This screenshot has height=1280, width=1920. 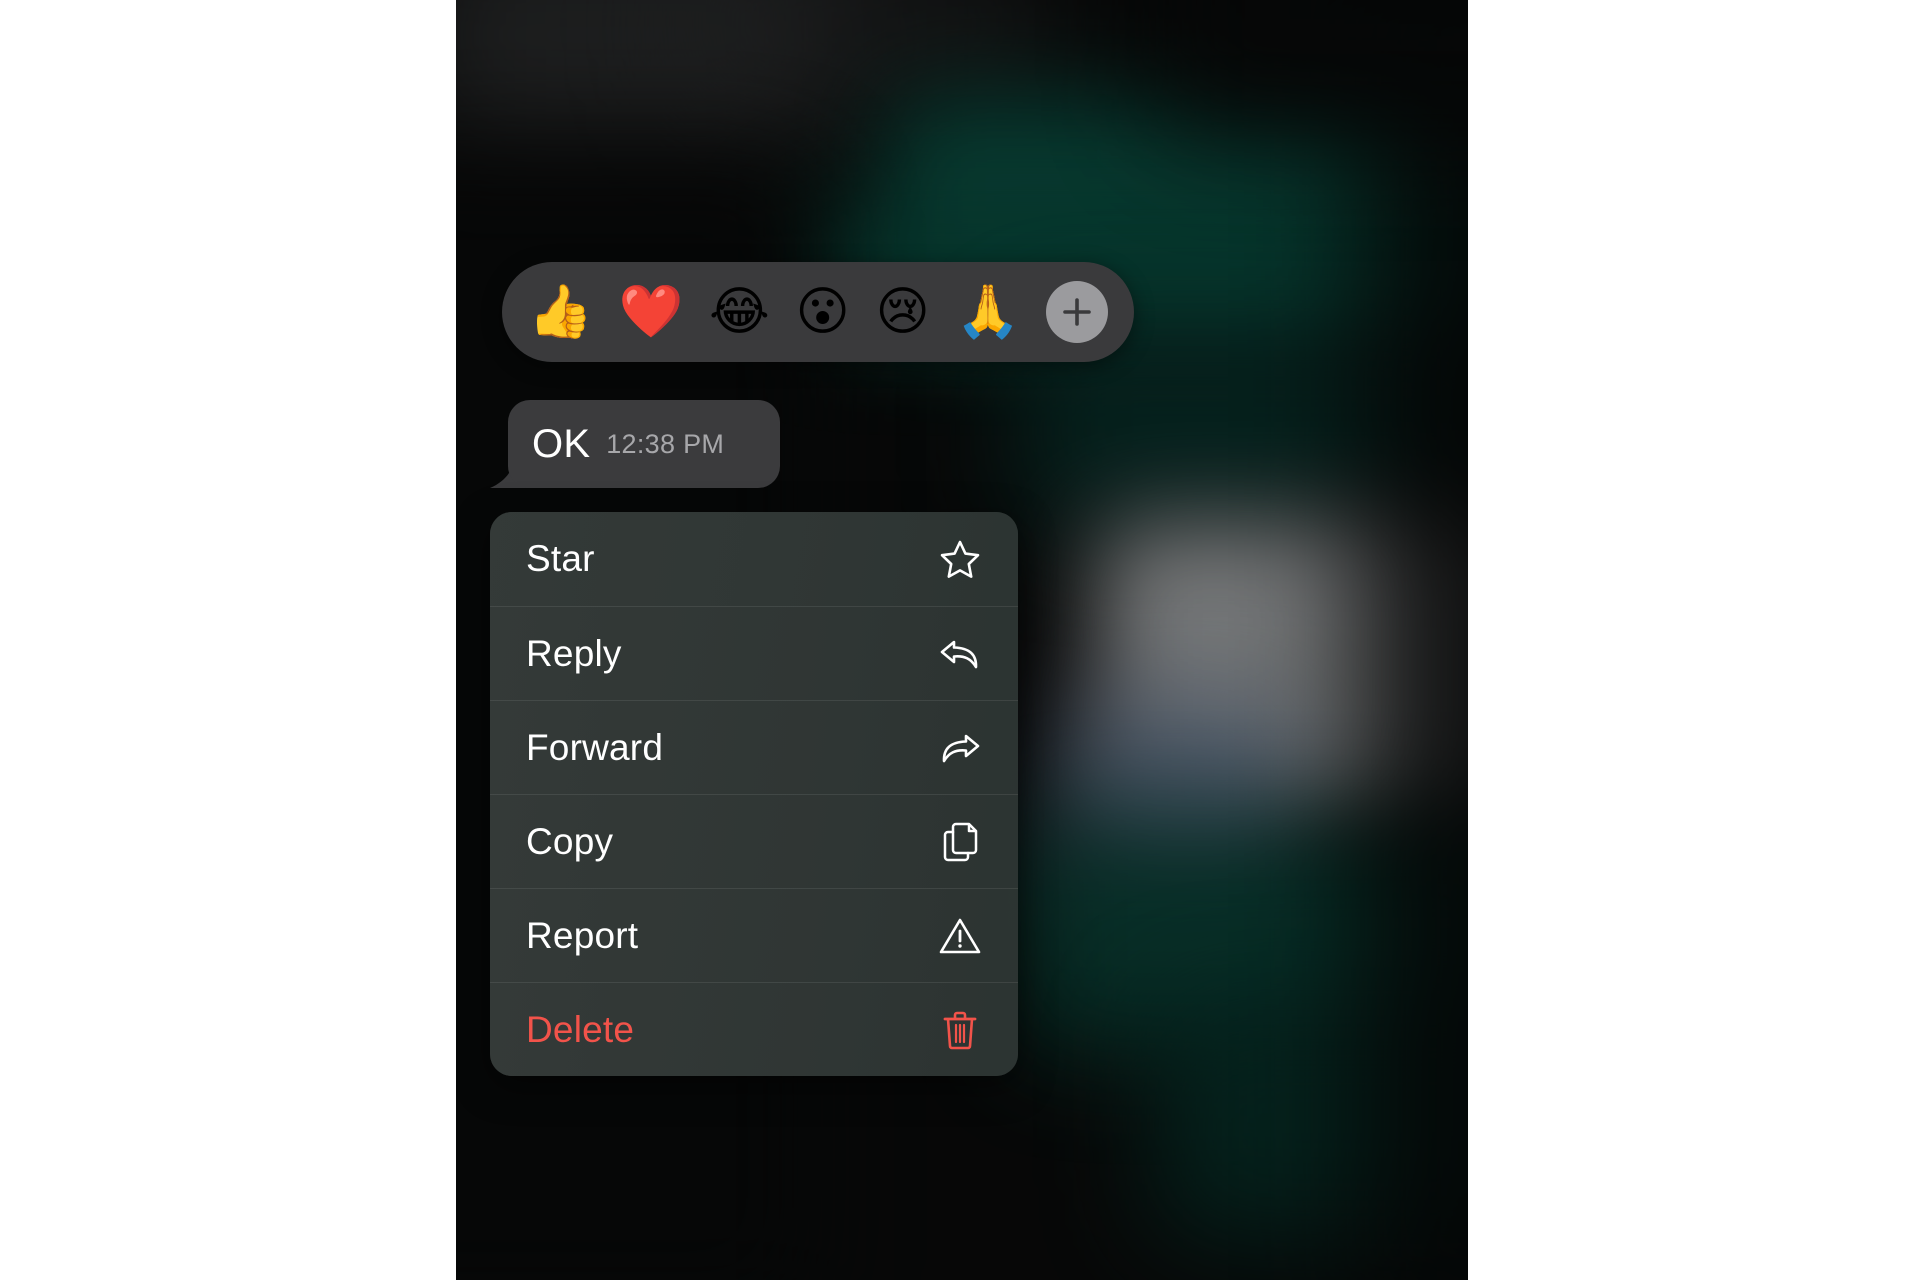 I want to click on crying-reaction: 😢, so click(x=902, y=312).